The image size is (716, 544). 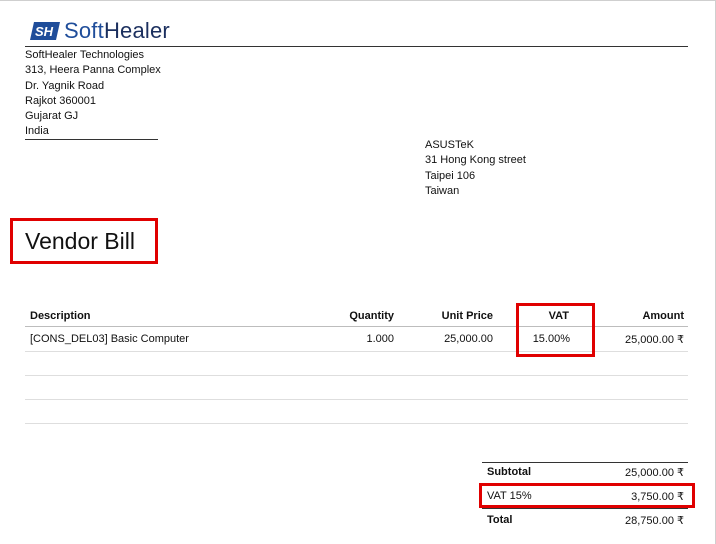 What do you see at coordinates (509, 472) in the screenshot?
I see `subtotal-label: Subtotal` at bounding box center [509, 472].